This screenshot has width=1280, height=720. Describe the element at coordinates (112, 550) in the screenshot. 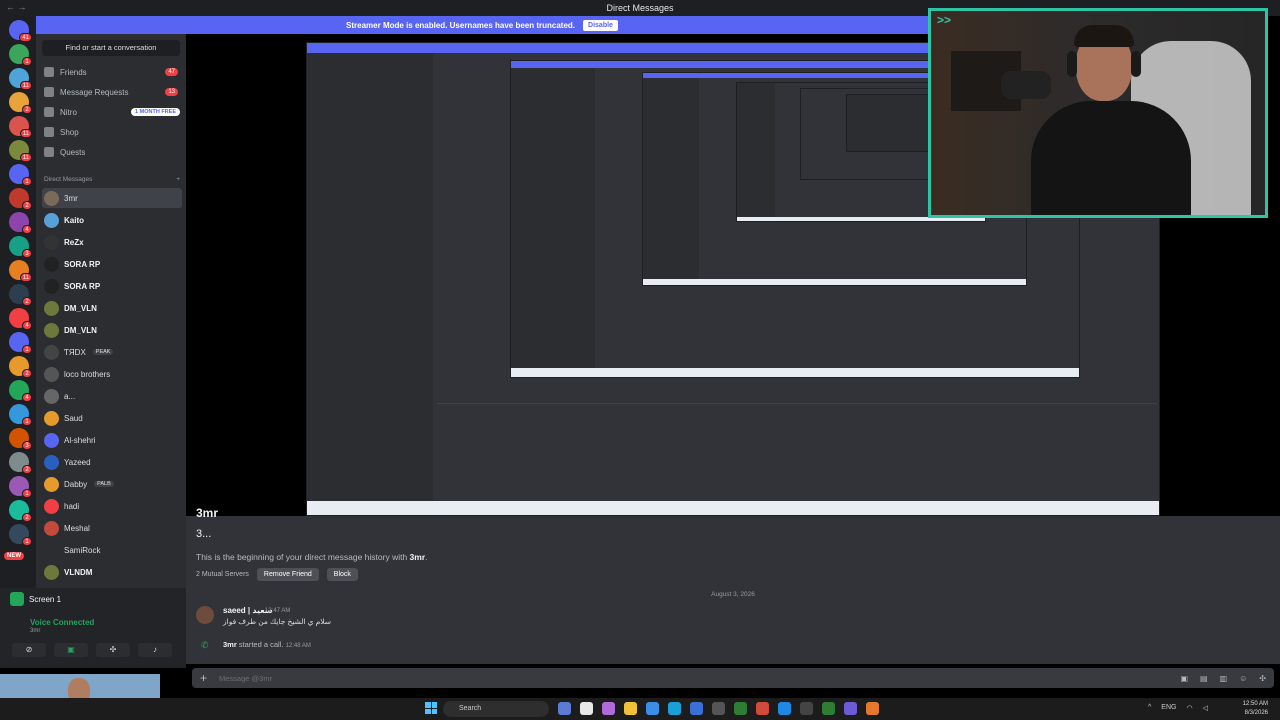

I see `dm-item: SamiRock` at that location.